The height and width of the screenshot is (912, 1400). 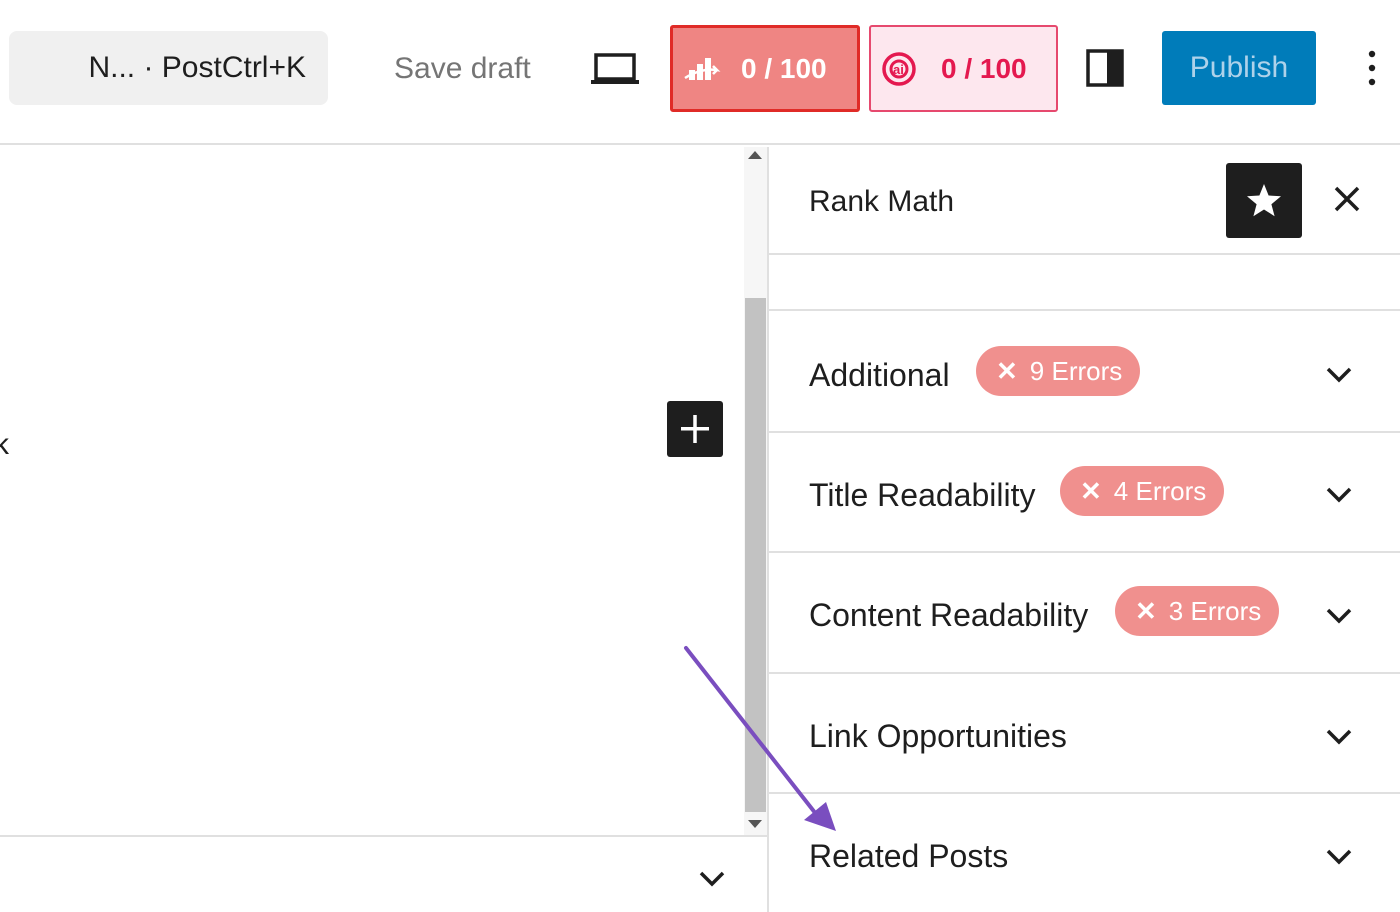 I want to click on error-badge: ✕ 4 Errors, so click(x=1142, y=491).